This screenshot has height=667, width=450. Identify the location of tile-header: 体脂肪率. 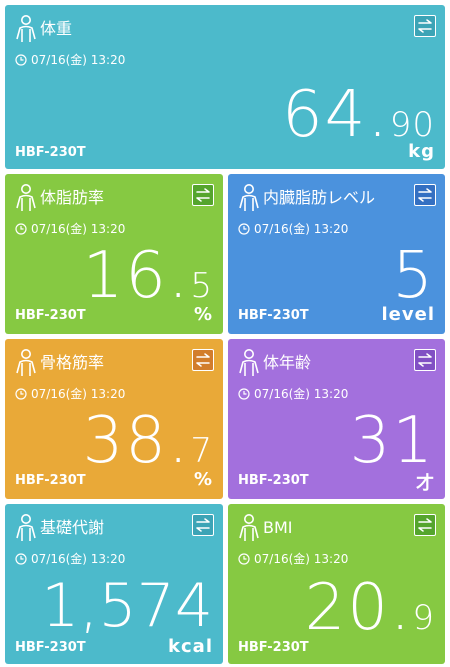
(59, 198).